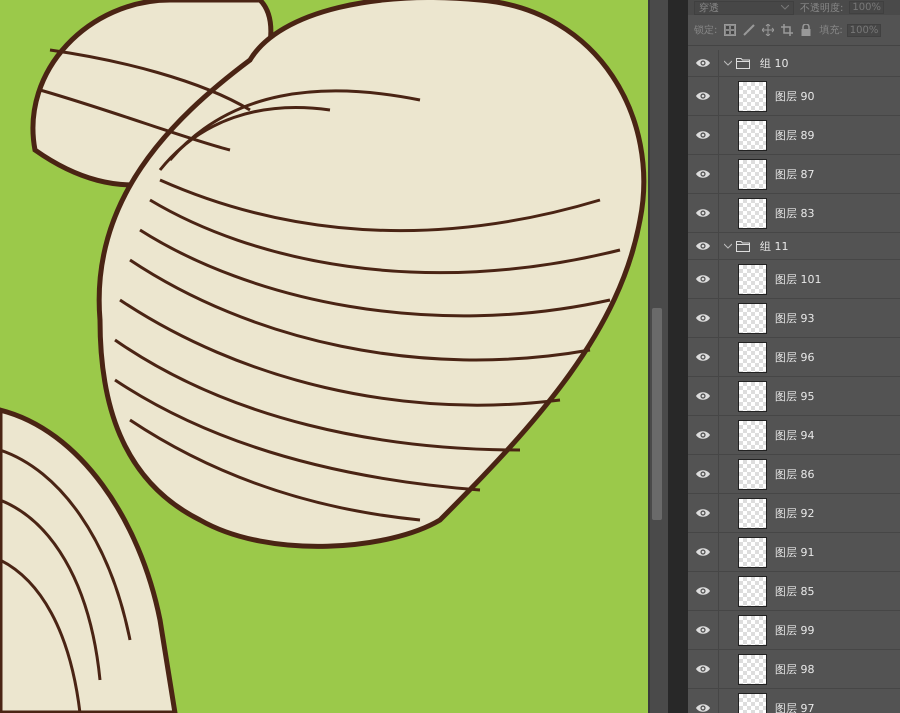 Image resolution: width=900 pixels, height=713 pixels. I want to click on scrollbar, so click(658, 356).